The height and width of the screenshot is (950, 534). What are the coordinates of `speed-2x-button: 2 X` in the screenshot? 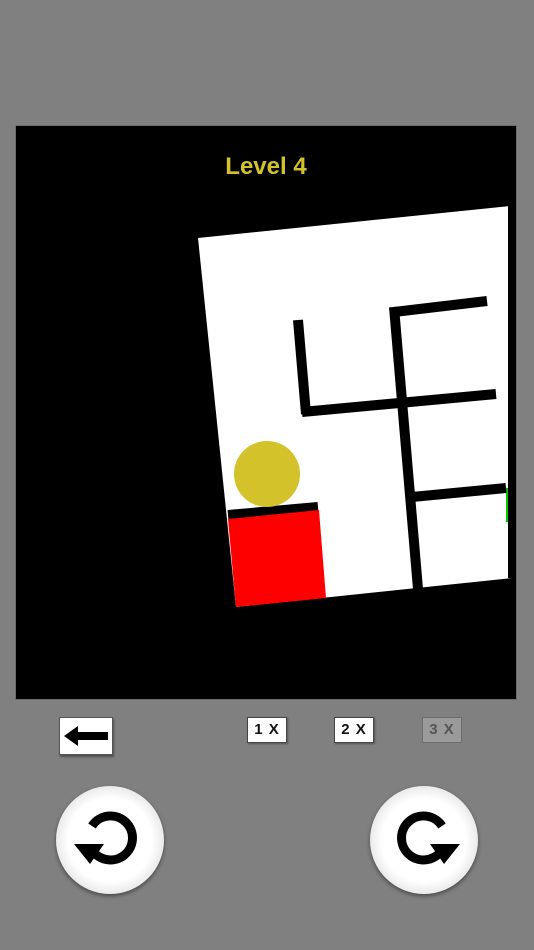 It's located at (354, 730).